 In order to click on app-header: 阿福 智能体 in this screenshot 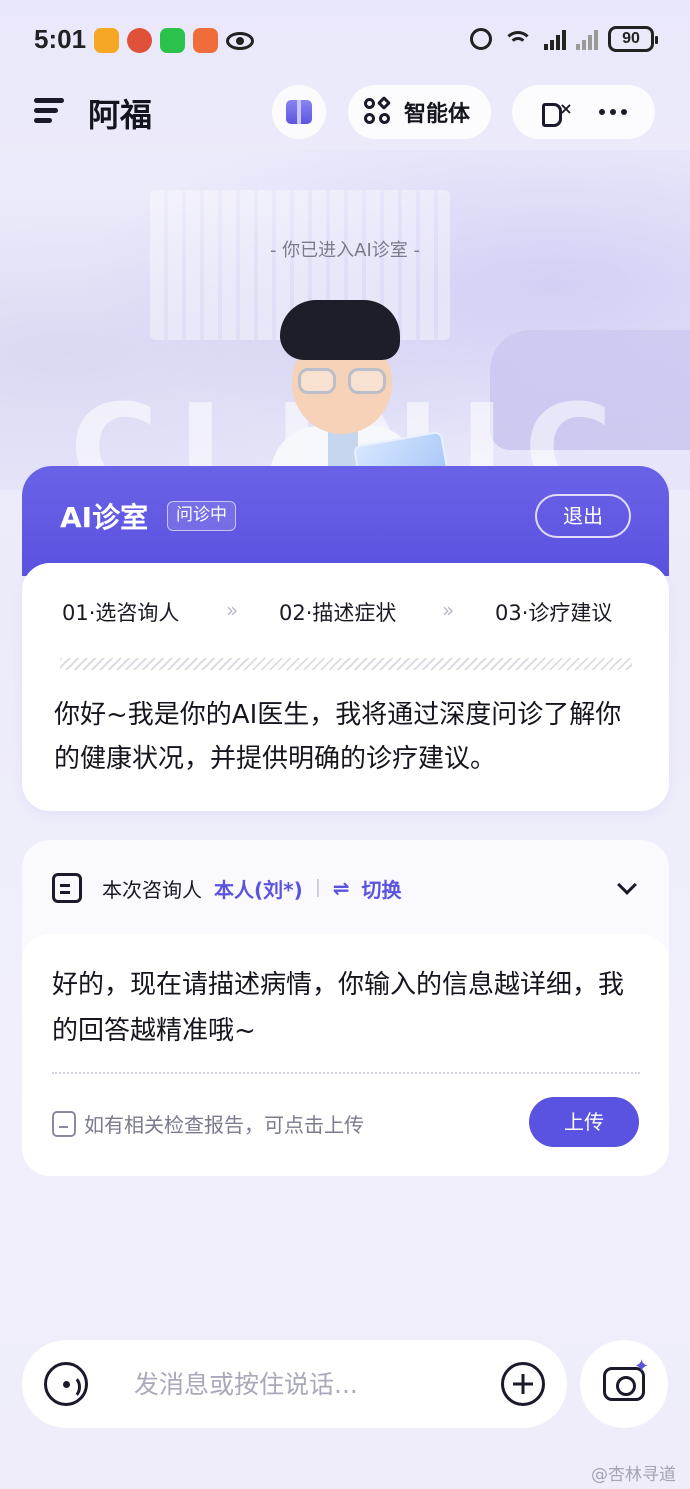, I will do `click(345, 110)`.